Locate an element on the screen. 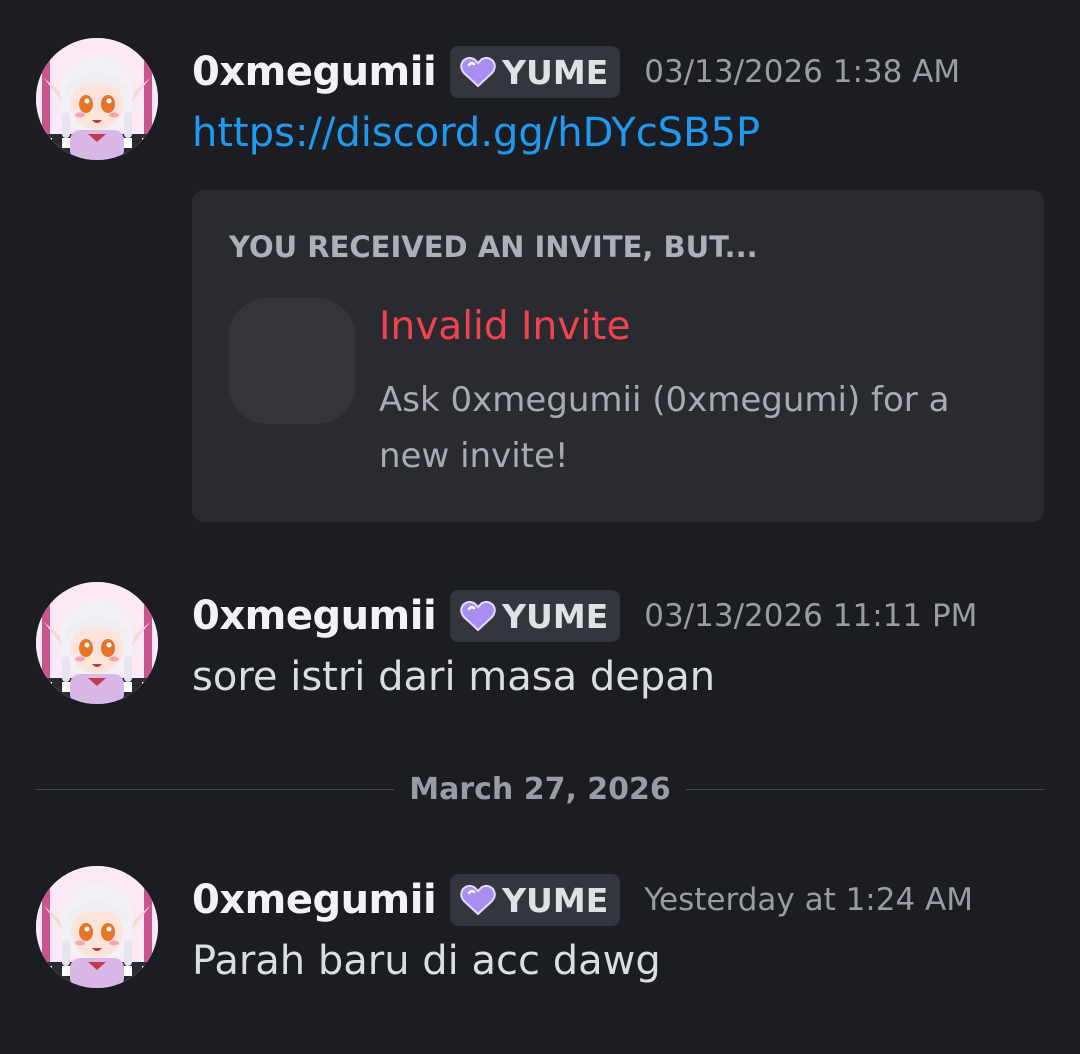 The width and height of the screenshot is (1080, 1054). message-header: 0xmegumii YUME 03/13/2026 11:11 PM is located at coordinates (584, 616).